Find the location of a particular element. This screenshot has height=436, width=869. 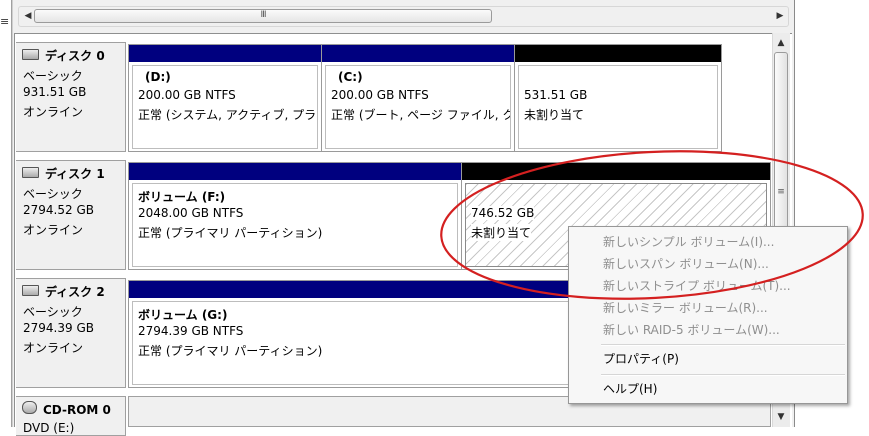

disk-2-title: ディスク 2 is located at coordinates (63, 291).